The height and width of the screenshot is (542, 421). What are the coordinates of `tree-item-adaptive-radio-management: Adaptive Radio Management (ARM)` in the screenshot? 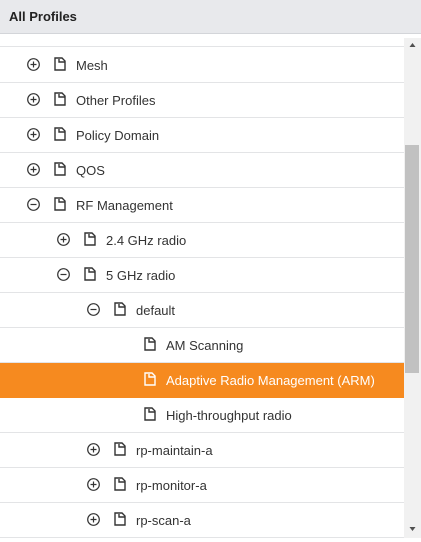 It's located at (202, 380).